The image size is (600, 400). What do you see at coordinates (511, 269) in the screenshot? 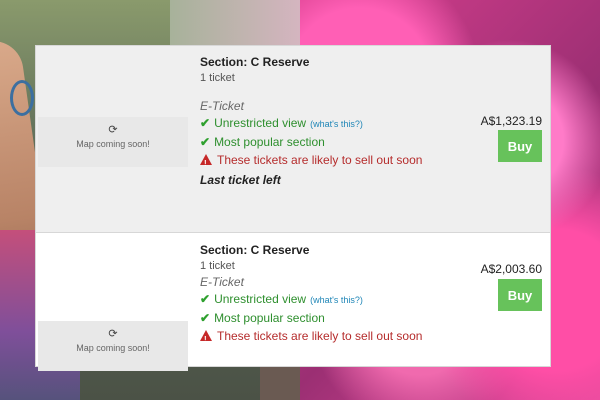
I see `ticket-price: A$2,003.60` at bounding box center [511, 269].